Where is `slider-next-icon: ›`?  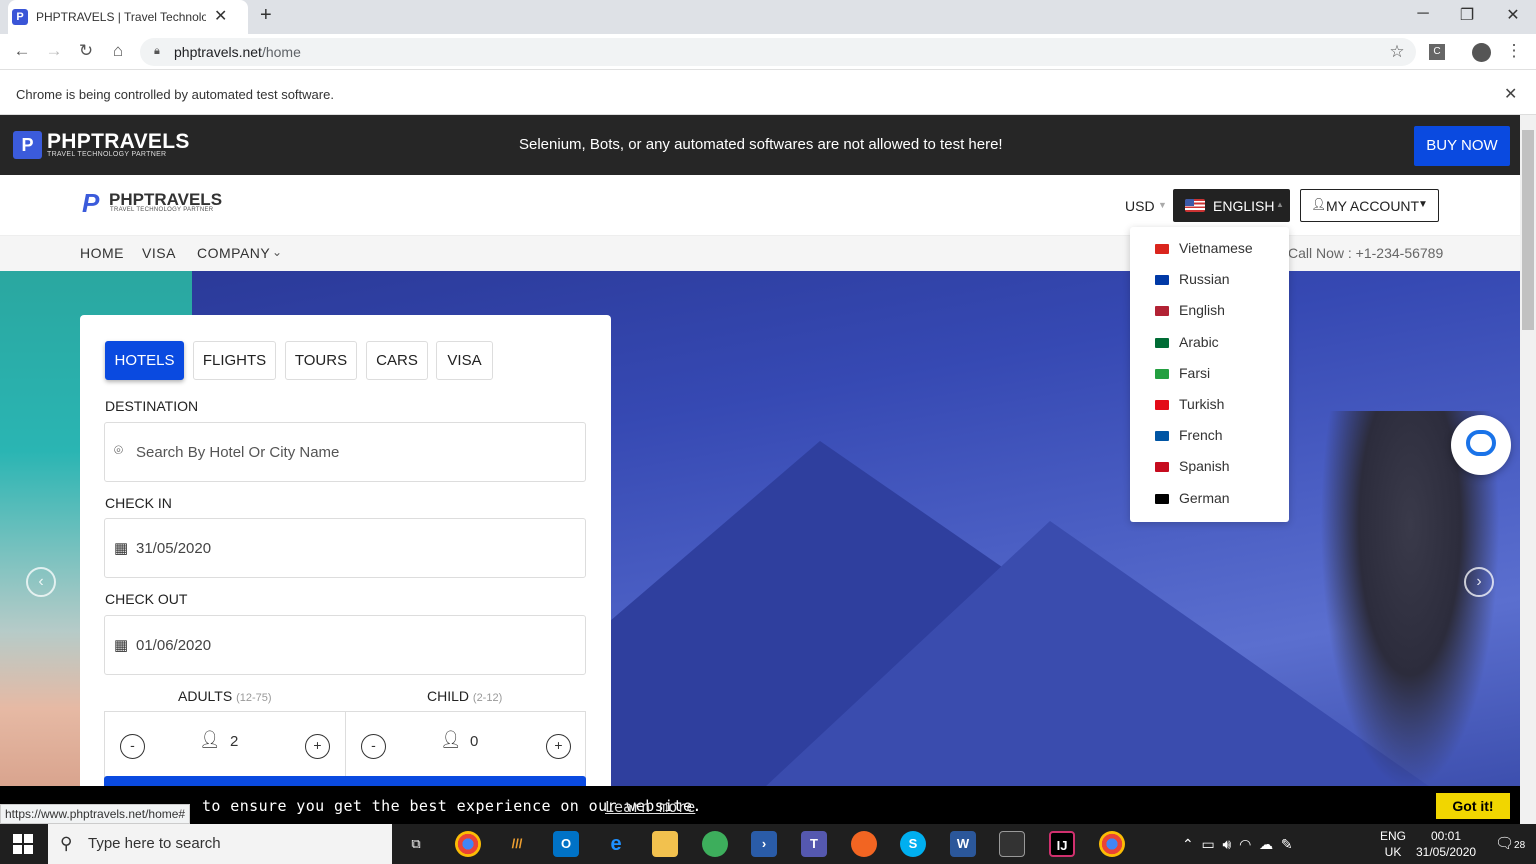
slider-next-icon: › is located at coordinates (1479, 582).